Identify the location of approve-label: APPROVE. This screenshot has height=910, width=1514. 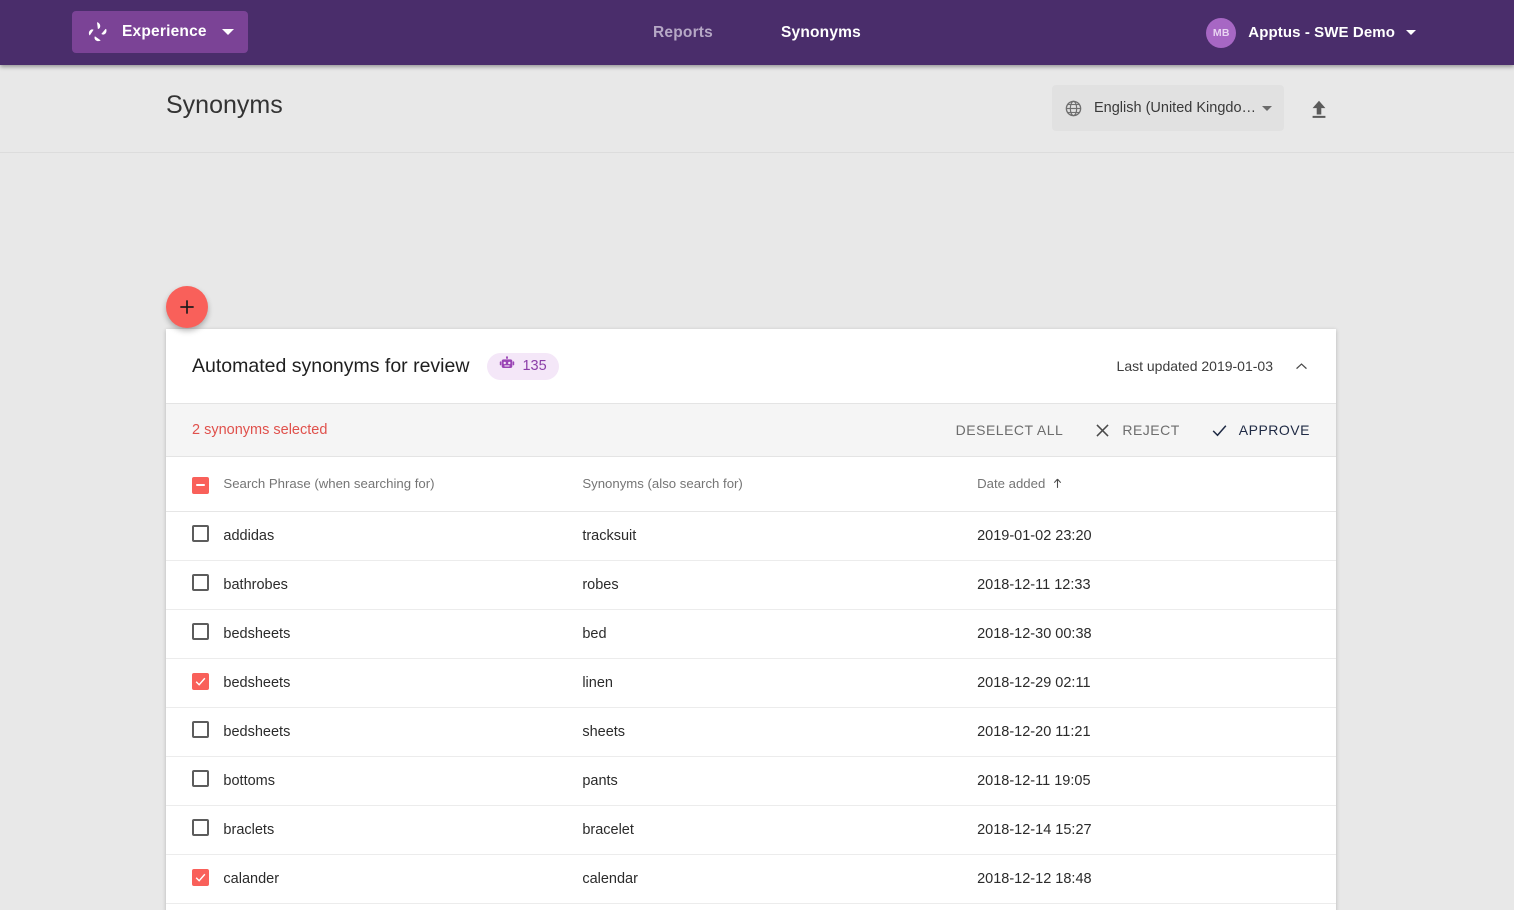
(1274, 430).